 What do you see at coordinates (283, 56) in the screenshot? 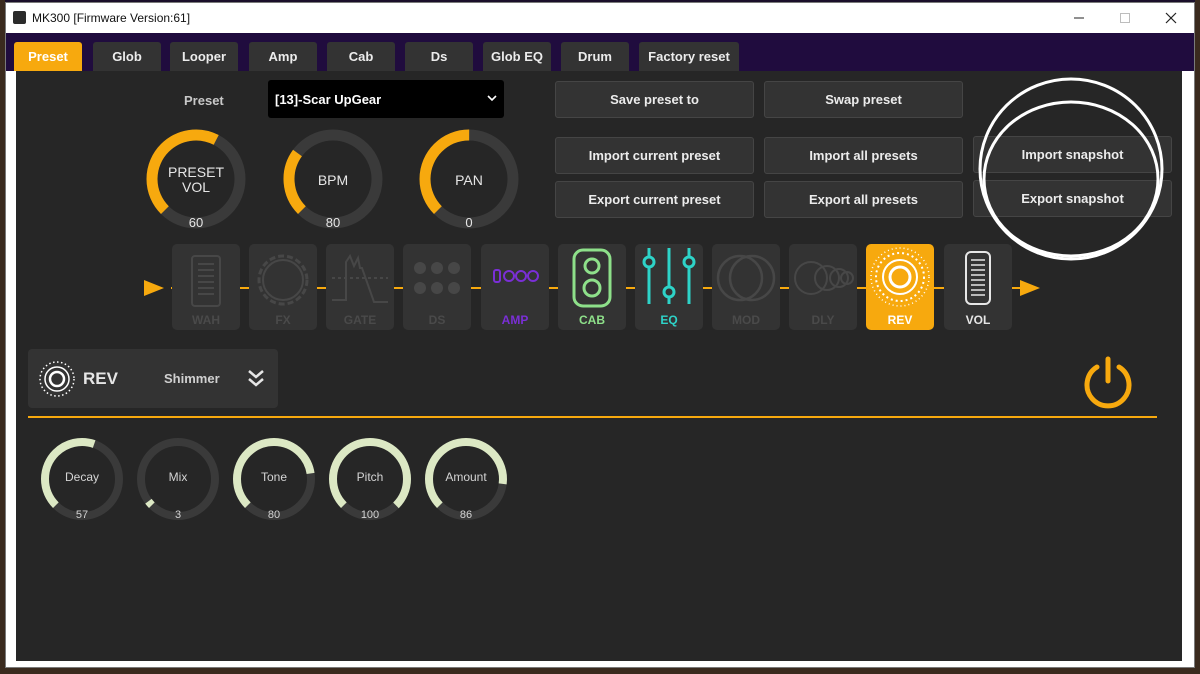
I see `tab-amp: Amp` at bounding box center [283, 56].